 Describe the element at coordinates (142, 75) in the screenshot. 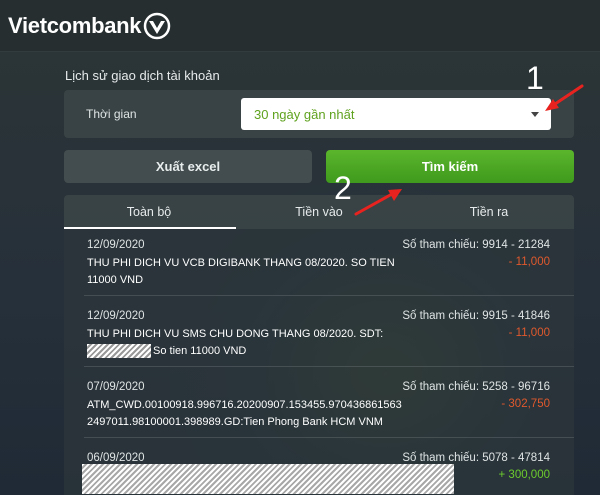

I see `section-title: Lịch sử giao dịch tài khoản` at that location.